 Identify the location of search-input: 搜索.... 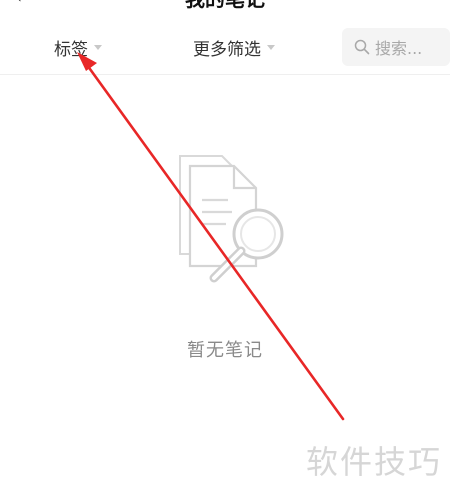
(396, 47).